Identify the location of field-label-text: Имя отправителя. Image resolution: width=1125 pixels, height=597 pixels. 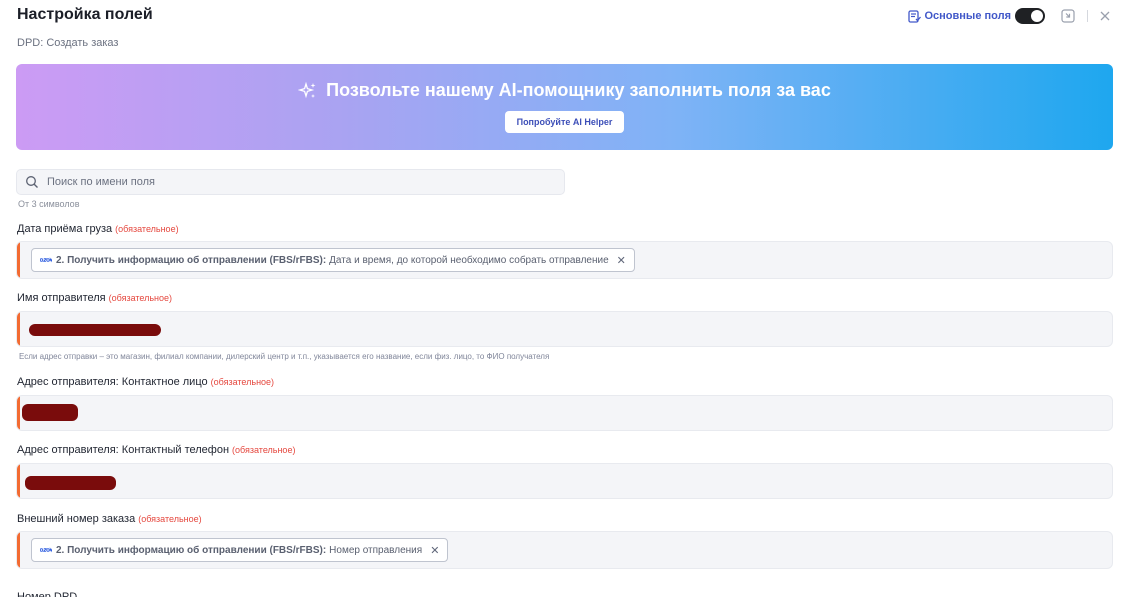
(61, 298).